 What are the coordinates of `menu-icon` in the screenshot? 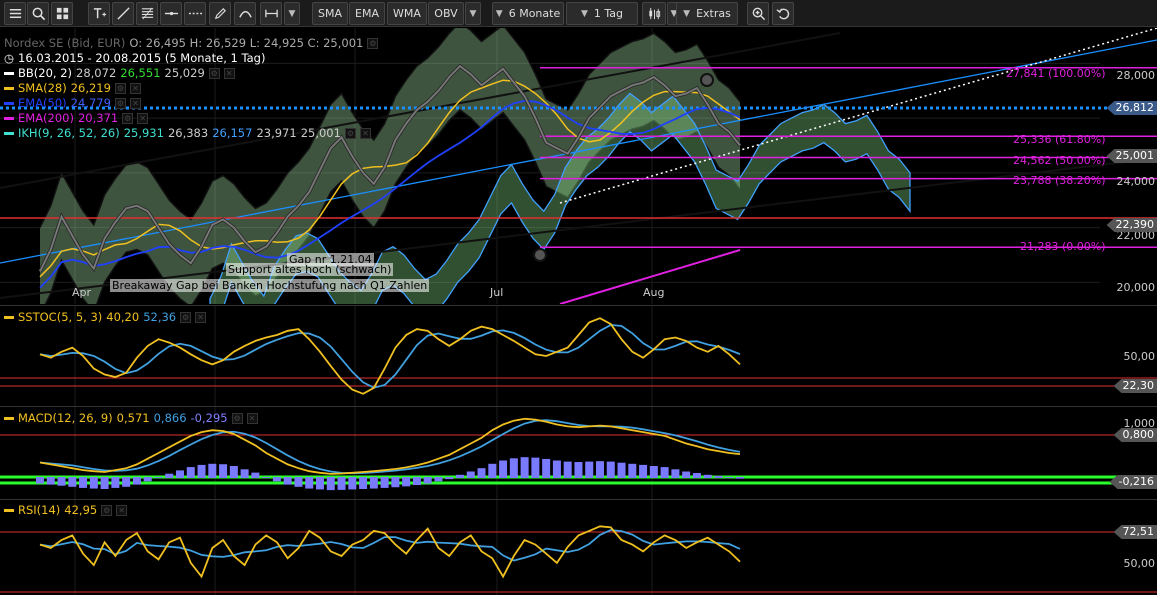 It's located at (15, 13).